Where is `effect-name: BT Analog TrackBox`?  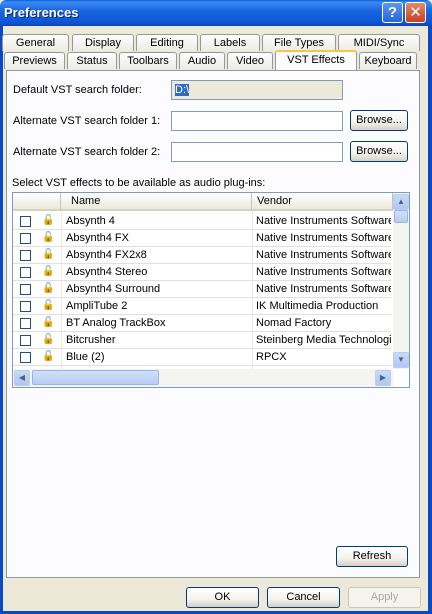
effect-name: BT Analog TrackBox is located at coordinates (116, 323).